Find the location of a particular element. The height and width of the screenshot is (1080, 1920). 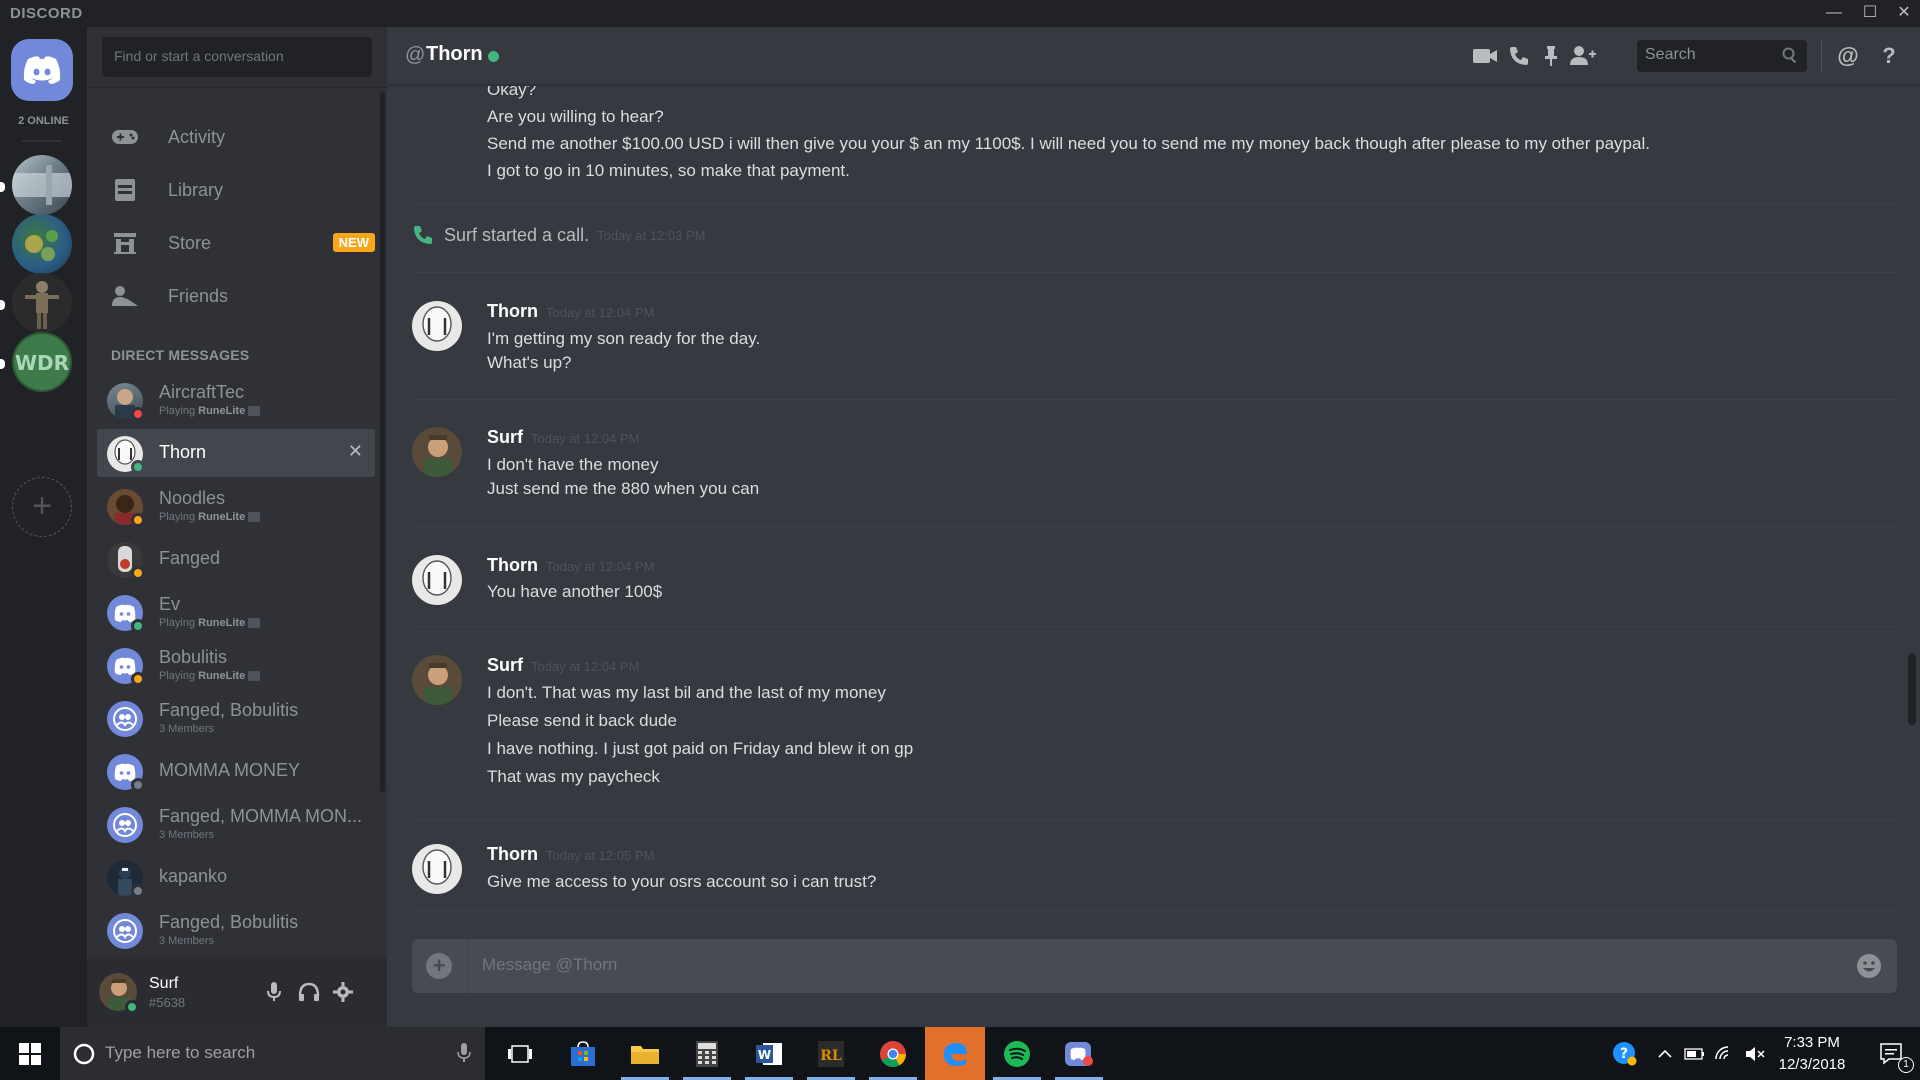

store-app-icon is located at coordinates (583, 1053).